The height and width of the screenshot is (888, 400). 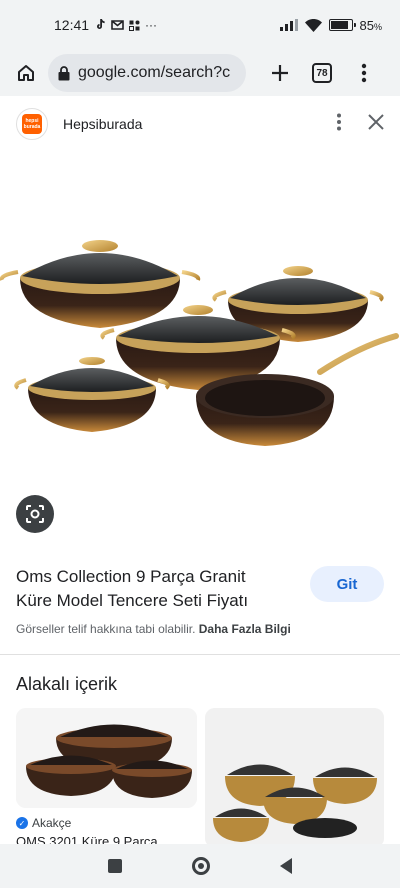 I want to click on close-button, so click(x=376, y=124).